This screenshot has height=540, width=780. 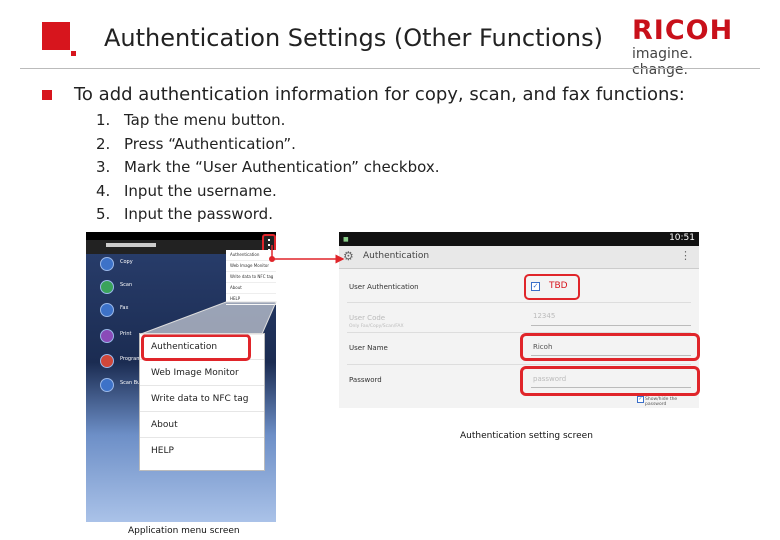 I want to click on app-row-fax: Fax, so click(x=160, y=309).